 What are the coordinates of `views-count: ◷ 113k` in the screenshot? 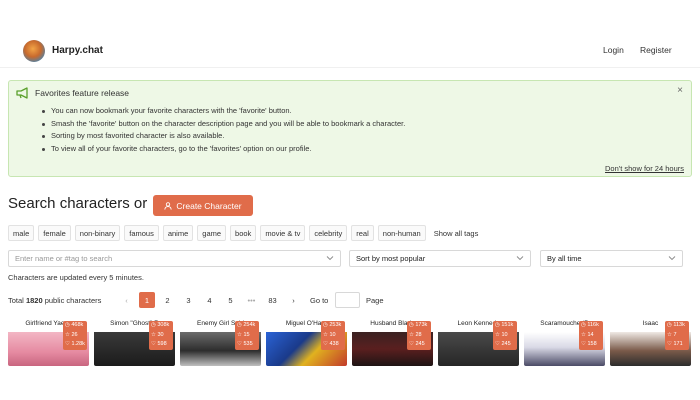 It's located at (676, 325).